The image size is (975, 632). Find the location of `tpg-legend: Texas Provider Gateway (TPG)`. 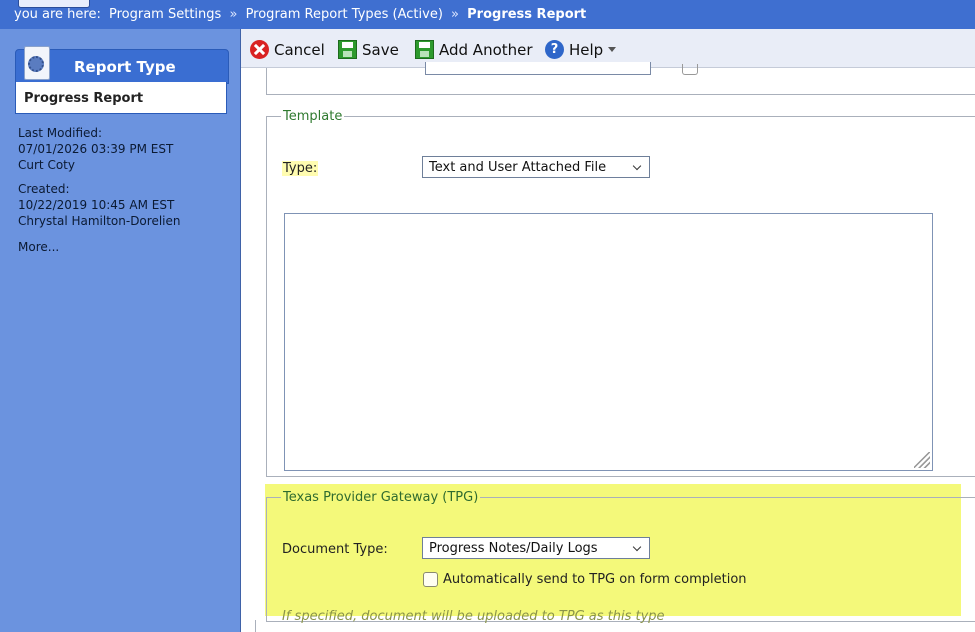

tpg-legend: Texas Provider Gateway (TPG) is located at coordinates (381, 497).